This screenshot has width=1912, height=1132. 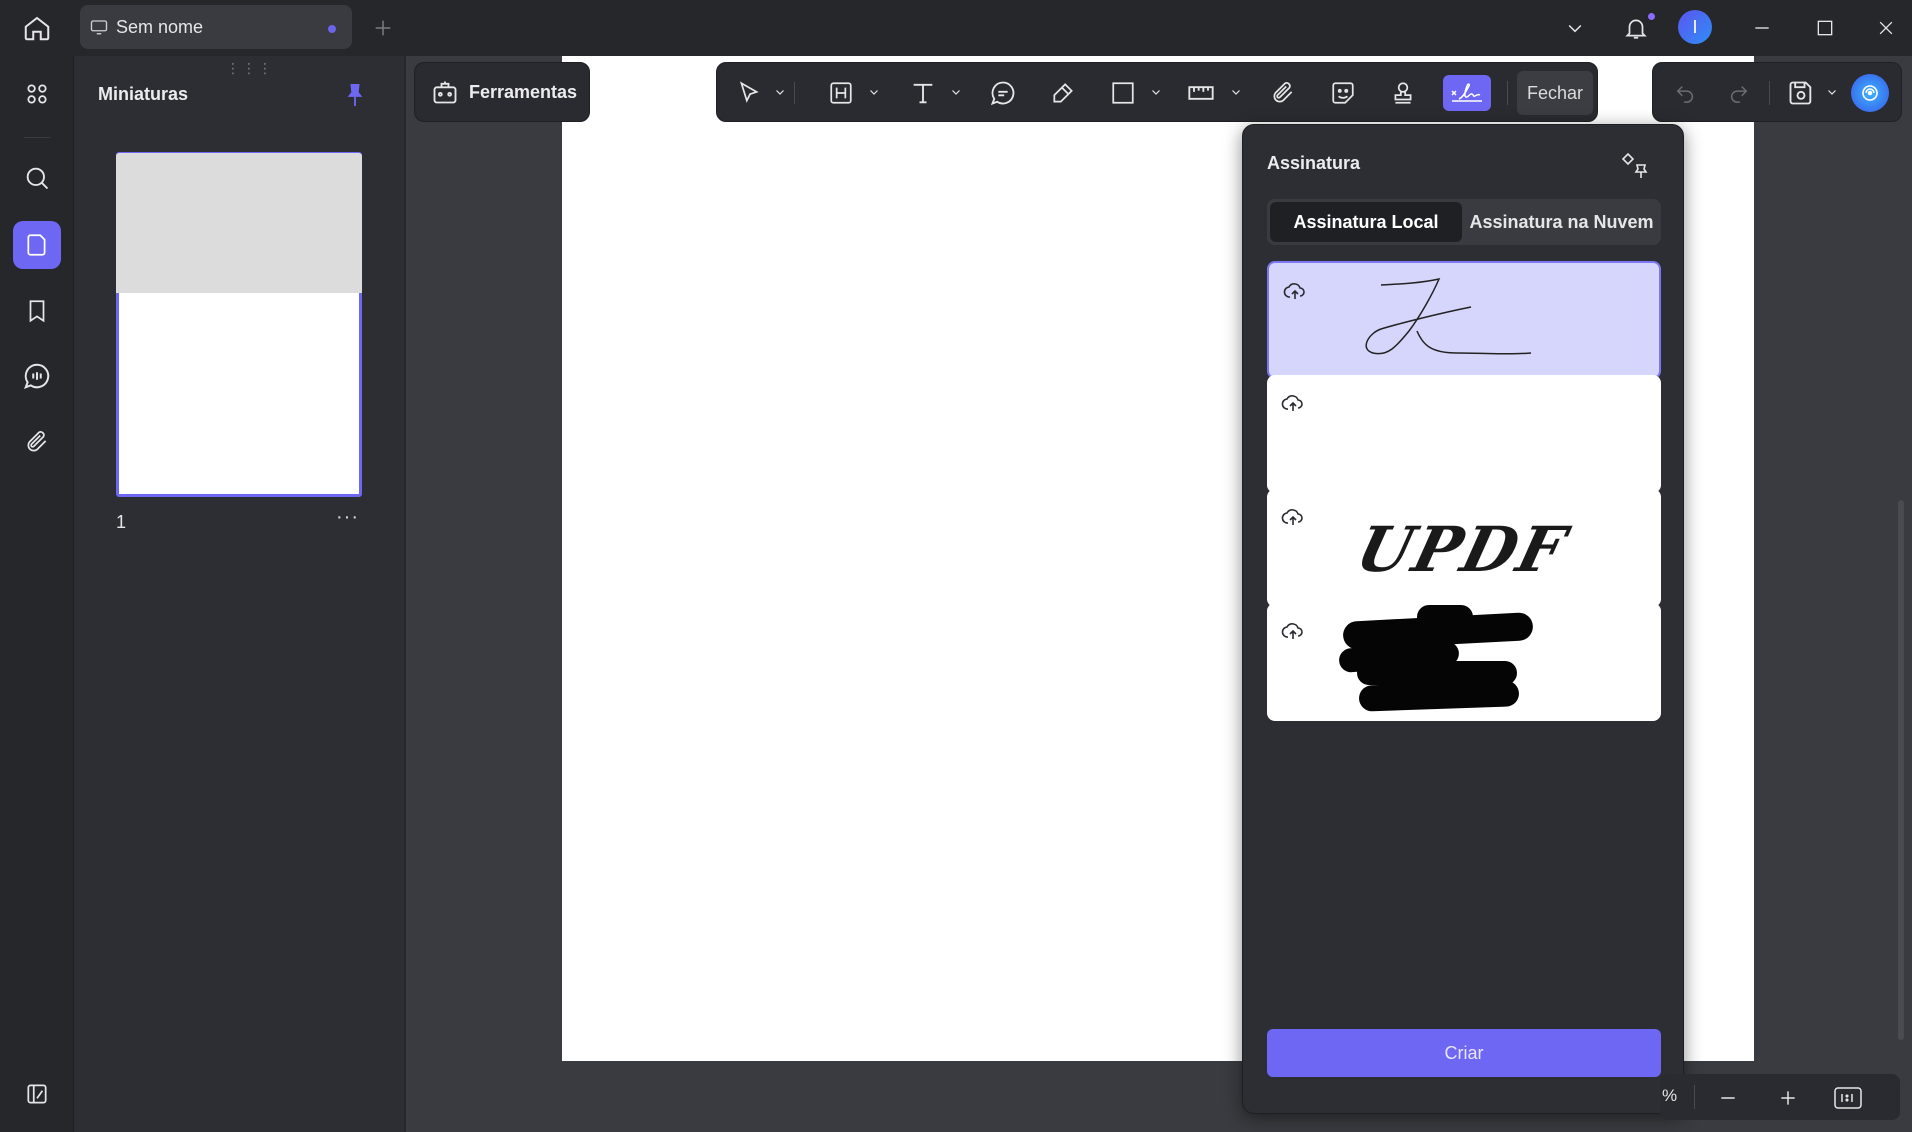 I want to click on tab-local-signature: Assinatura Local, so click(x=1366, y=222).